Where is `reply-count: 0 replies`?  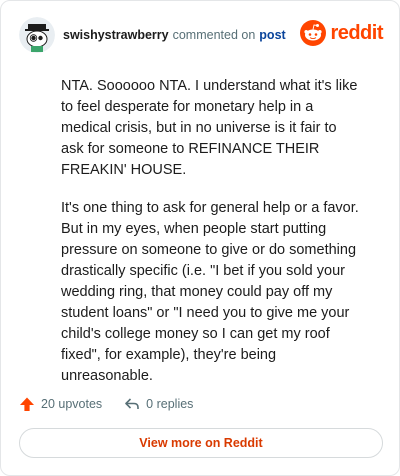 reply-count: 0 replies is located at coordinates (170, 404).